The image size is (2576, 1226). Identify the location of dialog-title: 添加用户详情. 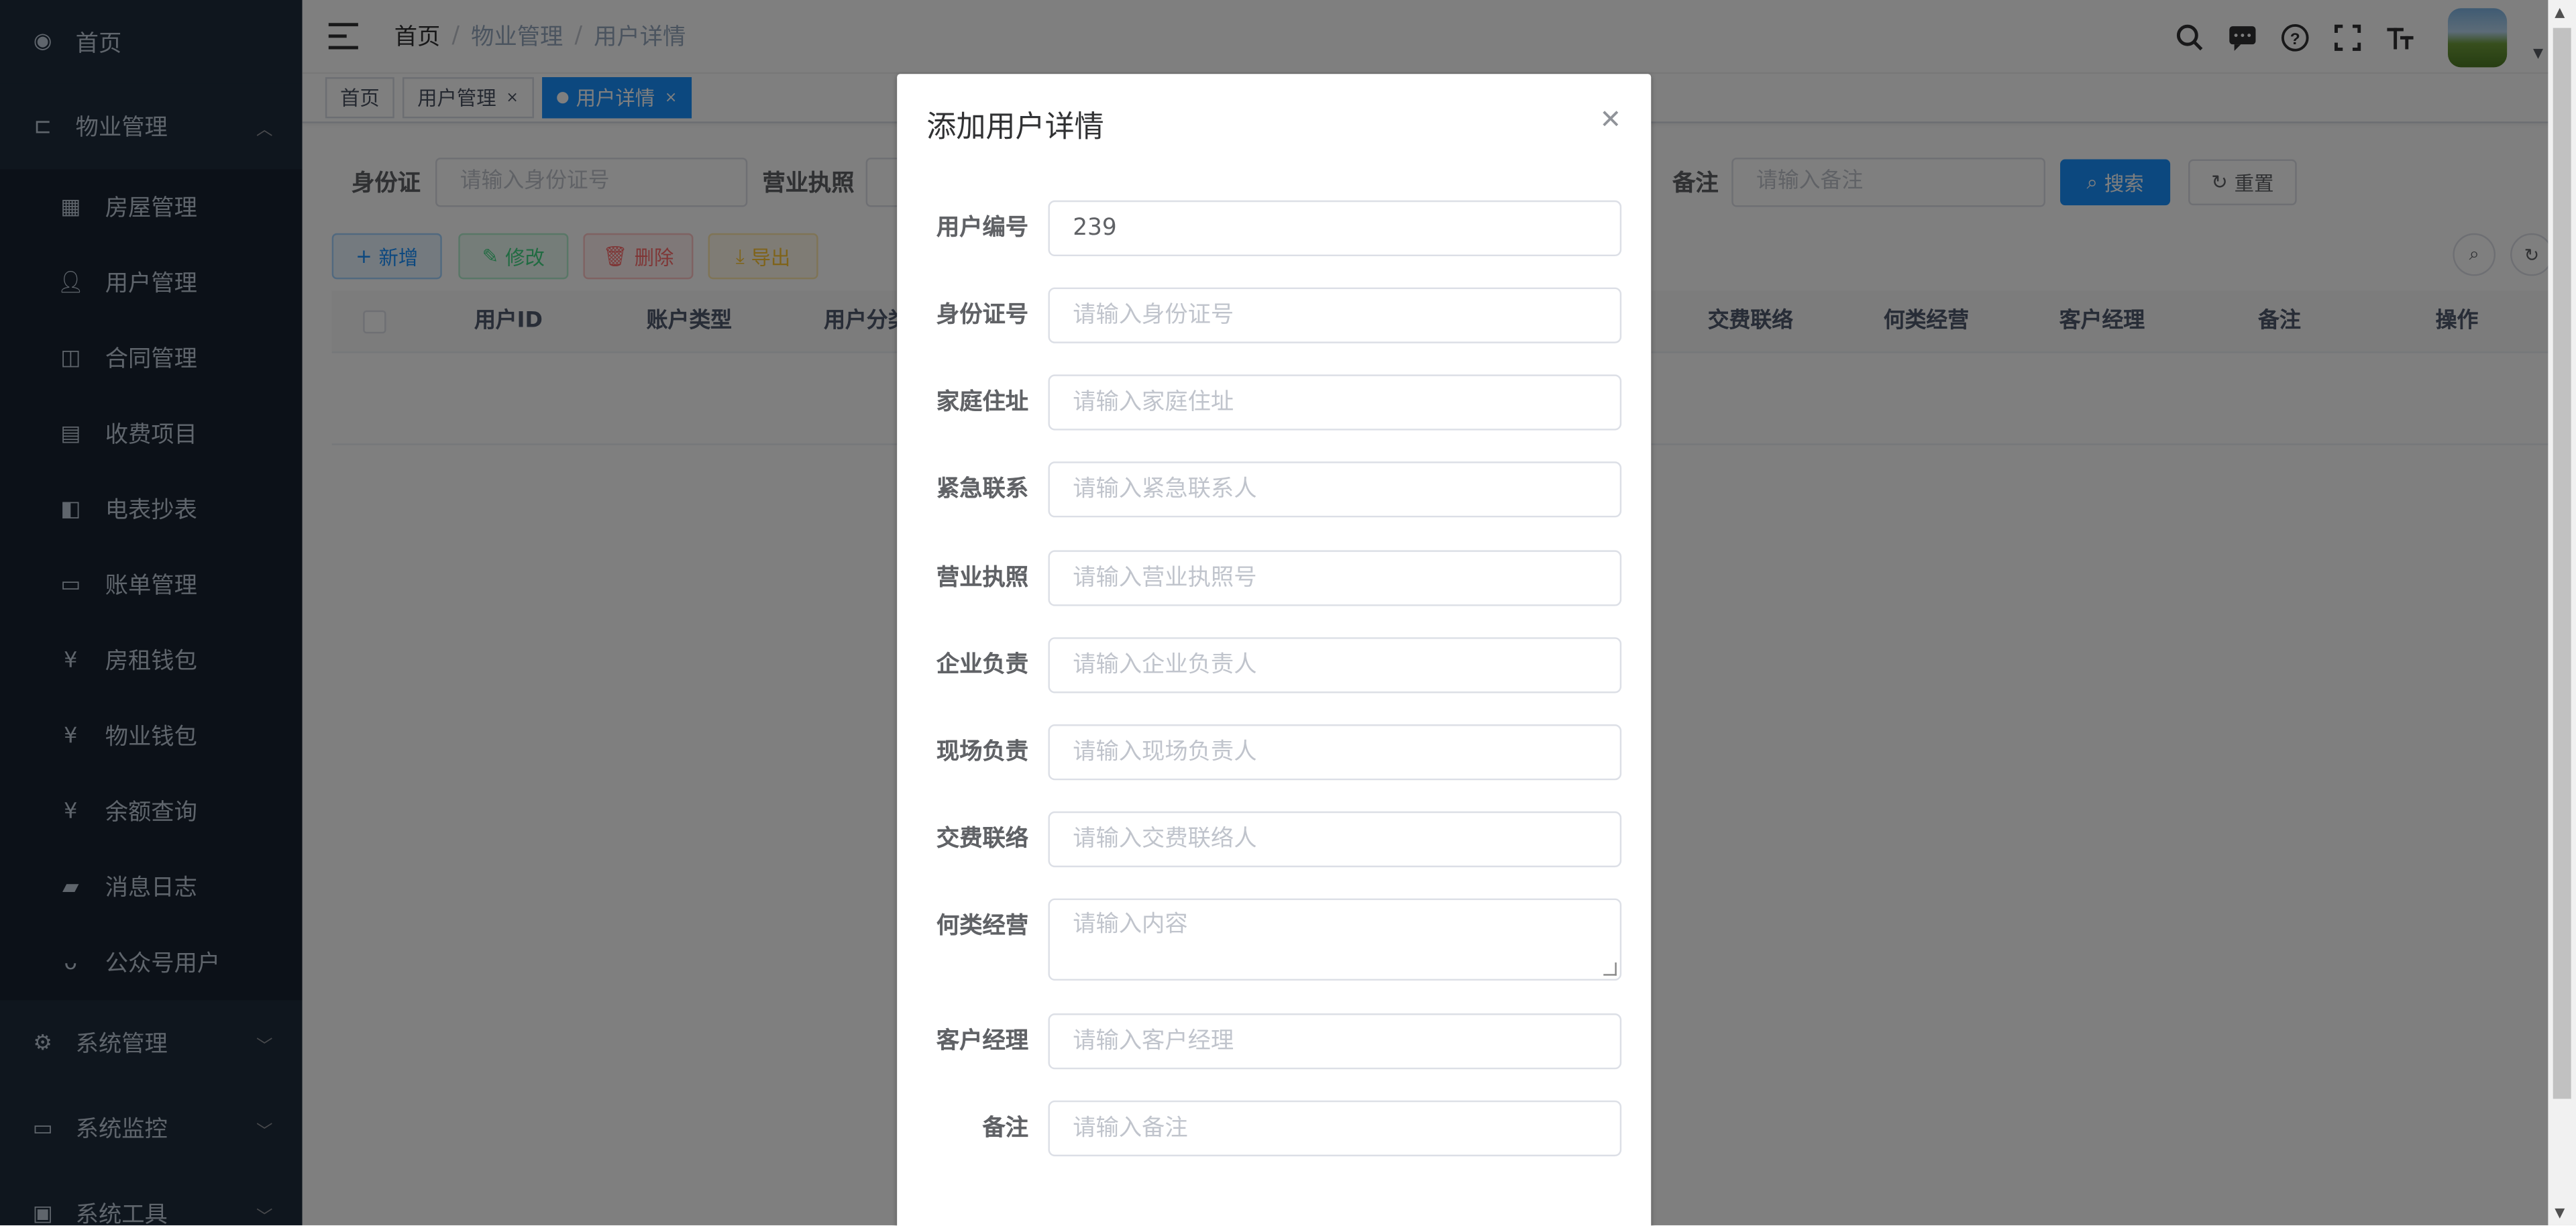
(1015, 127).